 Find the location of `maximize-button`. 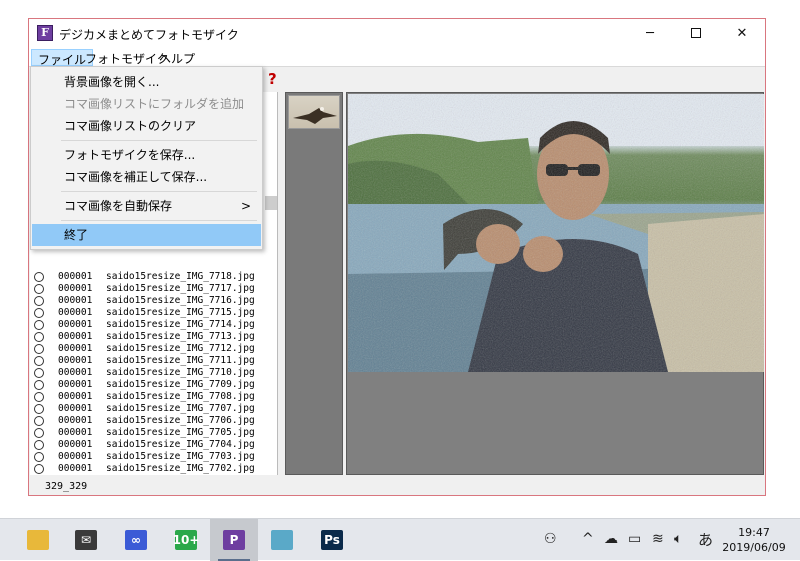

maximize-button is located at coordinates (696, 33).